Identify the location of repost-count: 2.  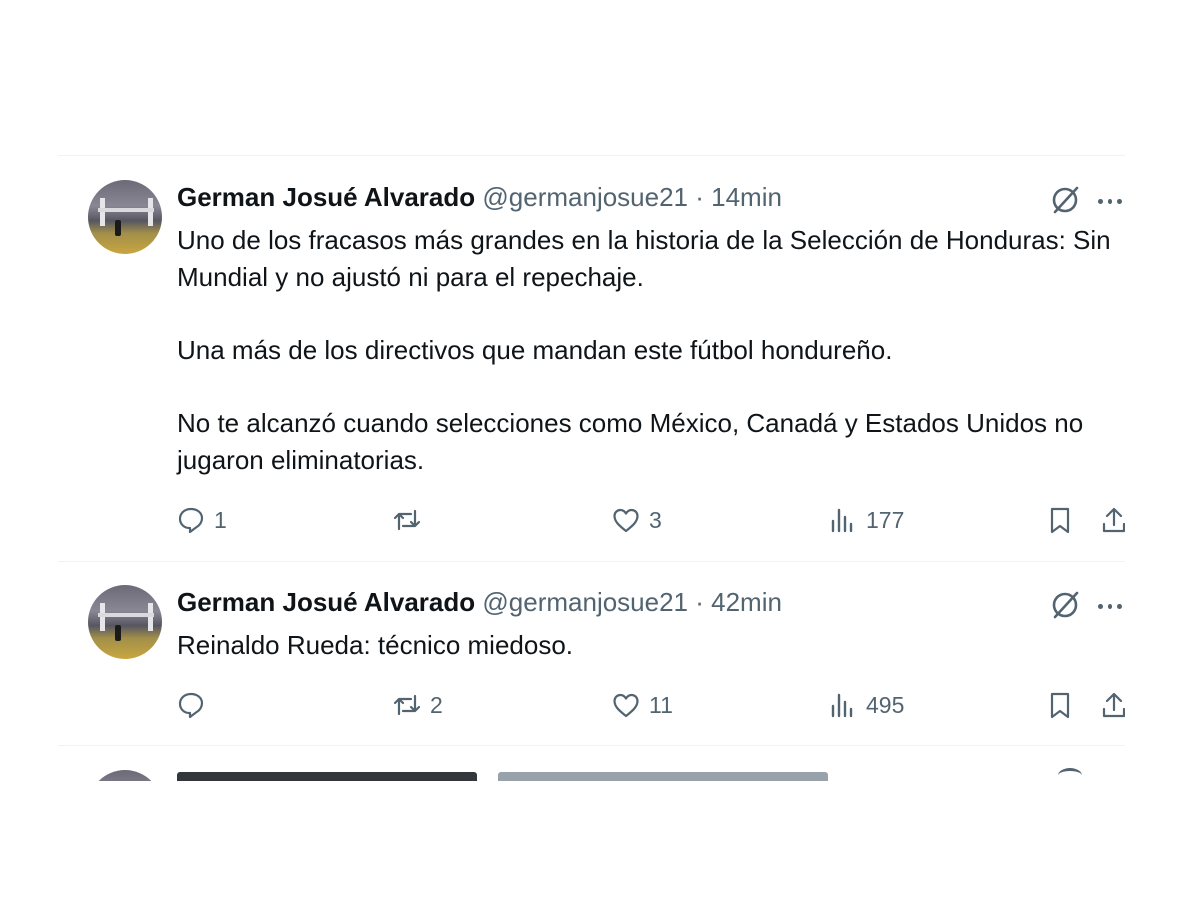
(436, 704).